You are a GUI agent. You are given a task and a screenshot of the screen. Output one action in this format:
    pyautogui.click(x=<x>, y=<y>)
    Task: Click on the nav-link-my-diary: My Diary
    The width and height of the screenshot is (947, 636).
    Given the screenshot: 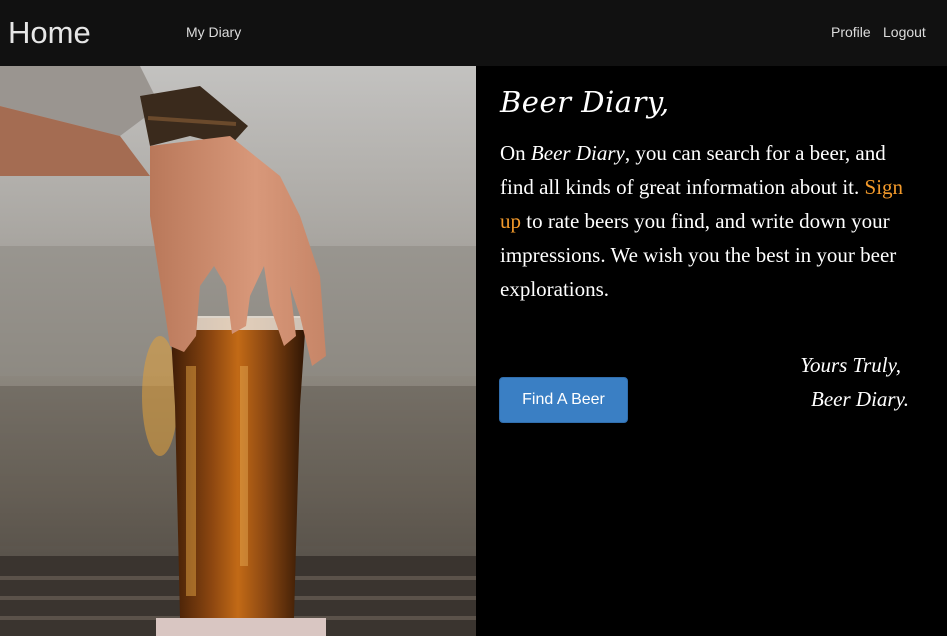 What is the action you would take?
    pyautogui.click(x=213, y=32)
    